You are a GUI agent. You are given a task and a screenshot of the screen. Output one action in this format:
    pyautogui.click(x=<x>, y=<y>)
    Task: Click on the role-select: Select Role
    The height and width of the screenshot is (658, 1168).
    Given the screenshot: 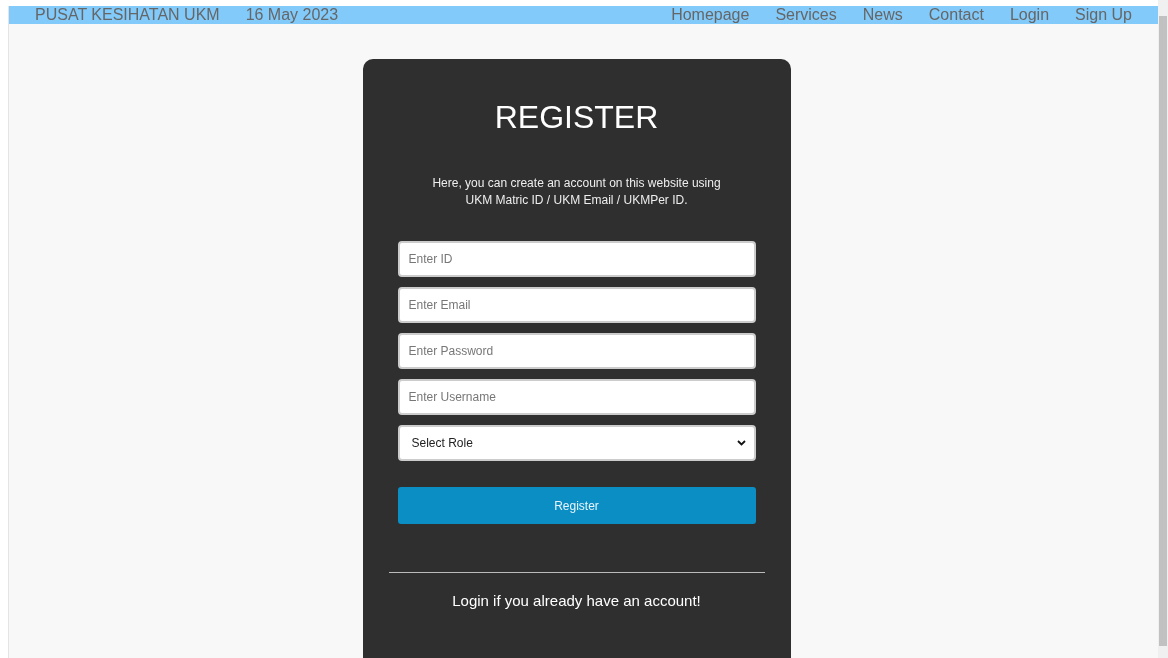 What is the action you would take?
    pyautogui.click(x=576, y=443)
    